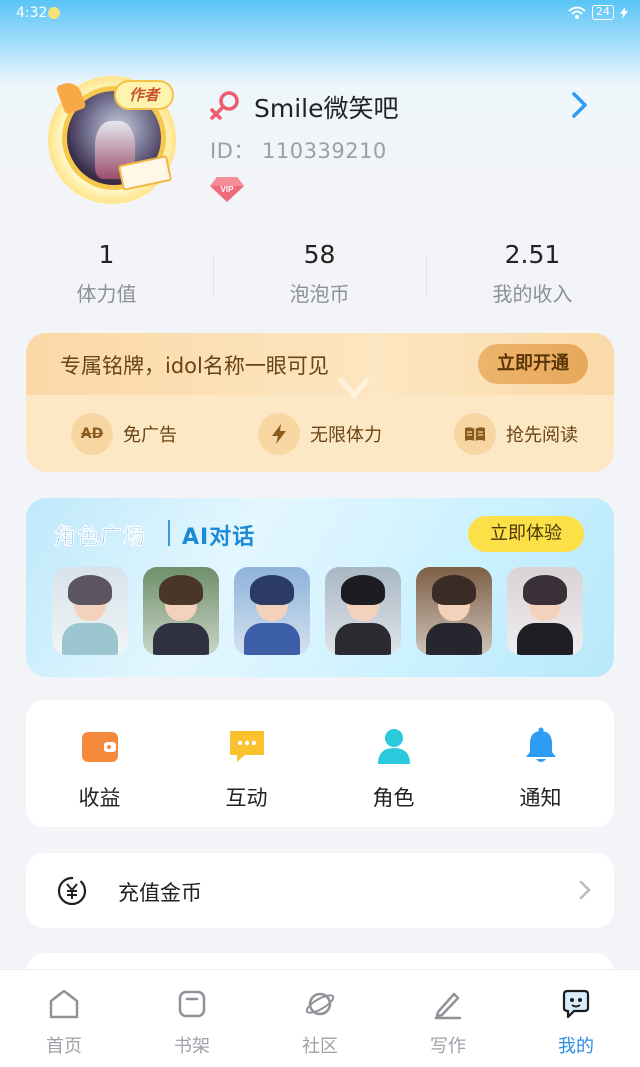 Image resolution: width=640 pixels, height=1067 pixels. What do you see at coordinates (532, 254) in the screenshot?
I see `stat-value: 2.51` at bounding box center [532, 254].